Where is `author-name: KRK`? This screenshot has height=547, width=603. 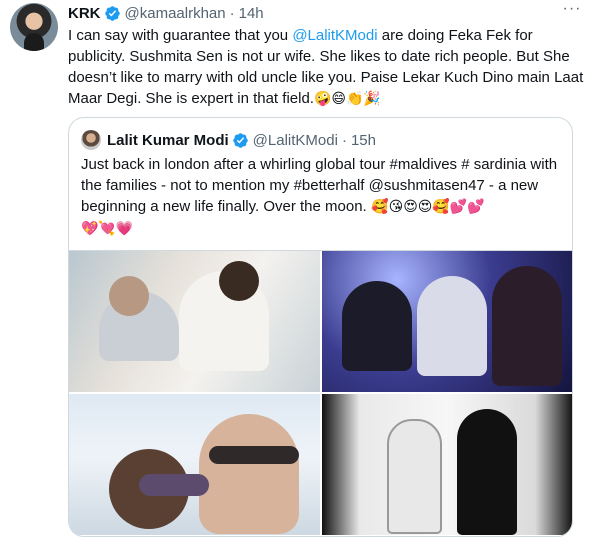
author-name: KRK is located at coordinates (84, 13).